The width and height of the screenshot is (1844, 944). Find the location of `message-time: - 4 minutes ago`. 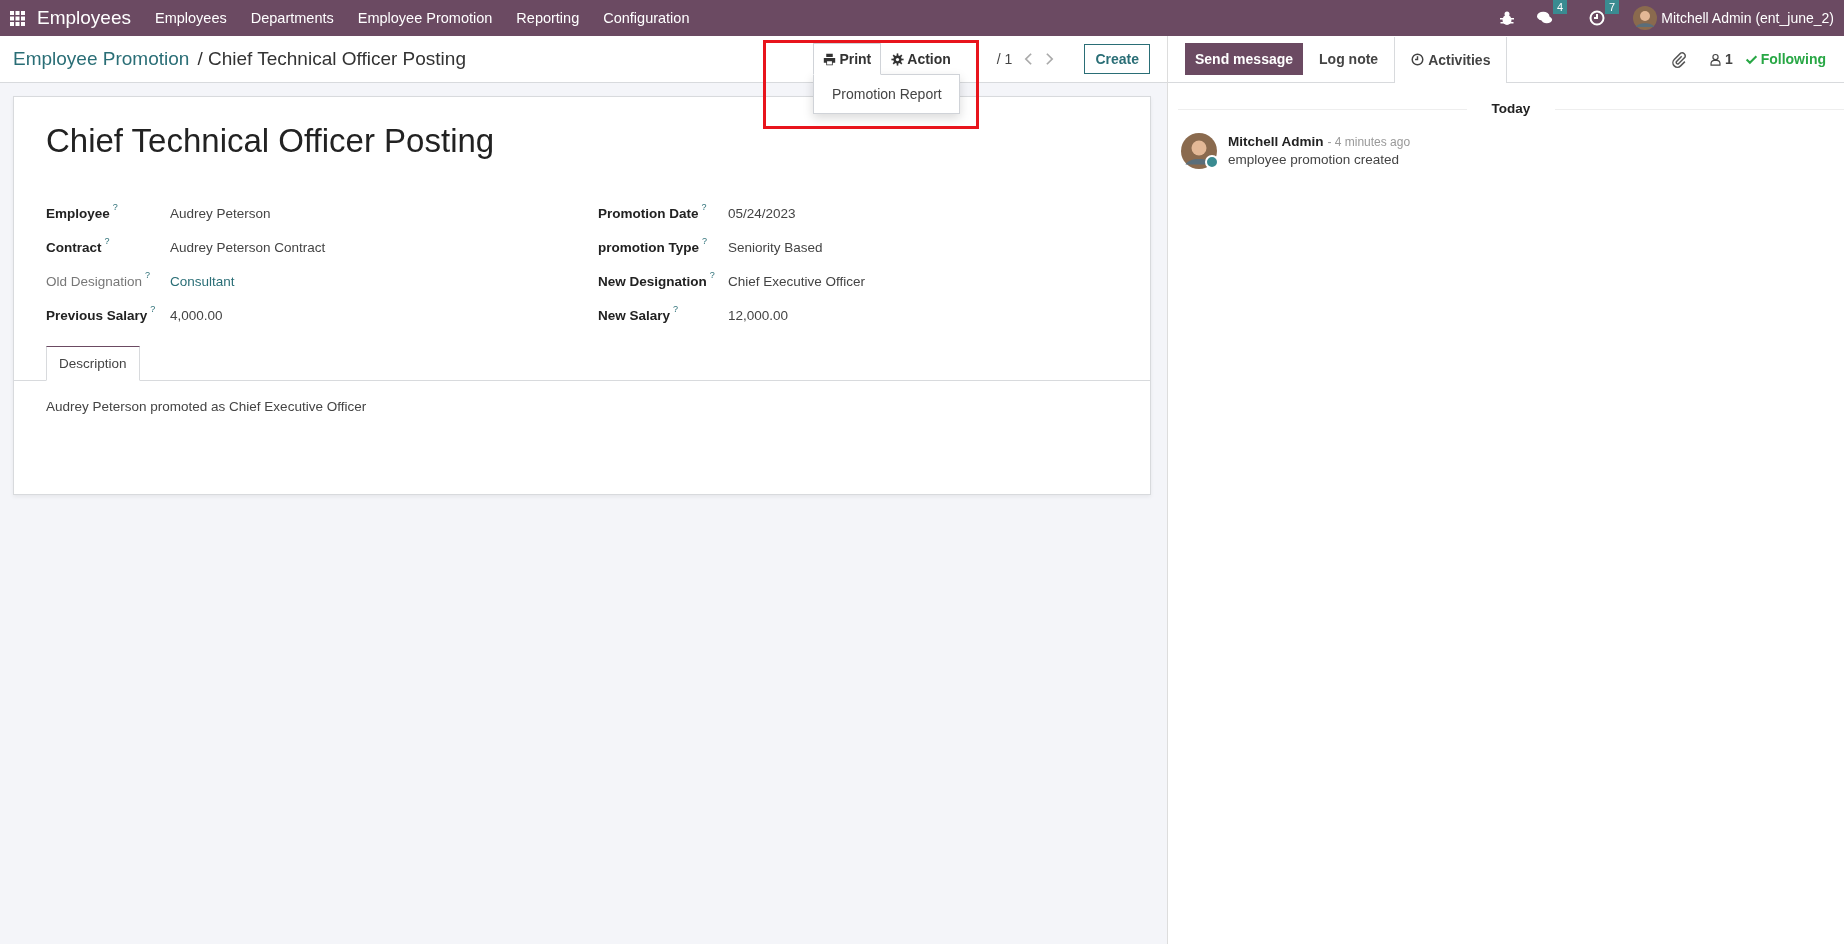

message-time: - 4 minutes ago is located at coordinates (1369, 142).